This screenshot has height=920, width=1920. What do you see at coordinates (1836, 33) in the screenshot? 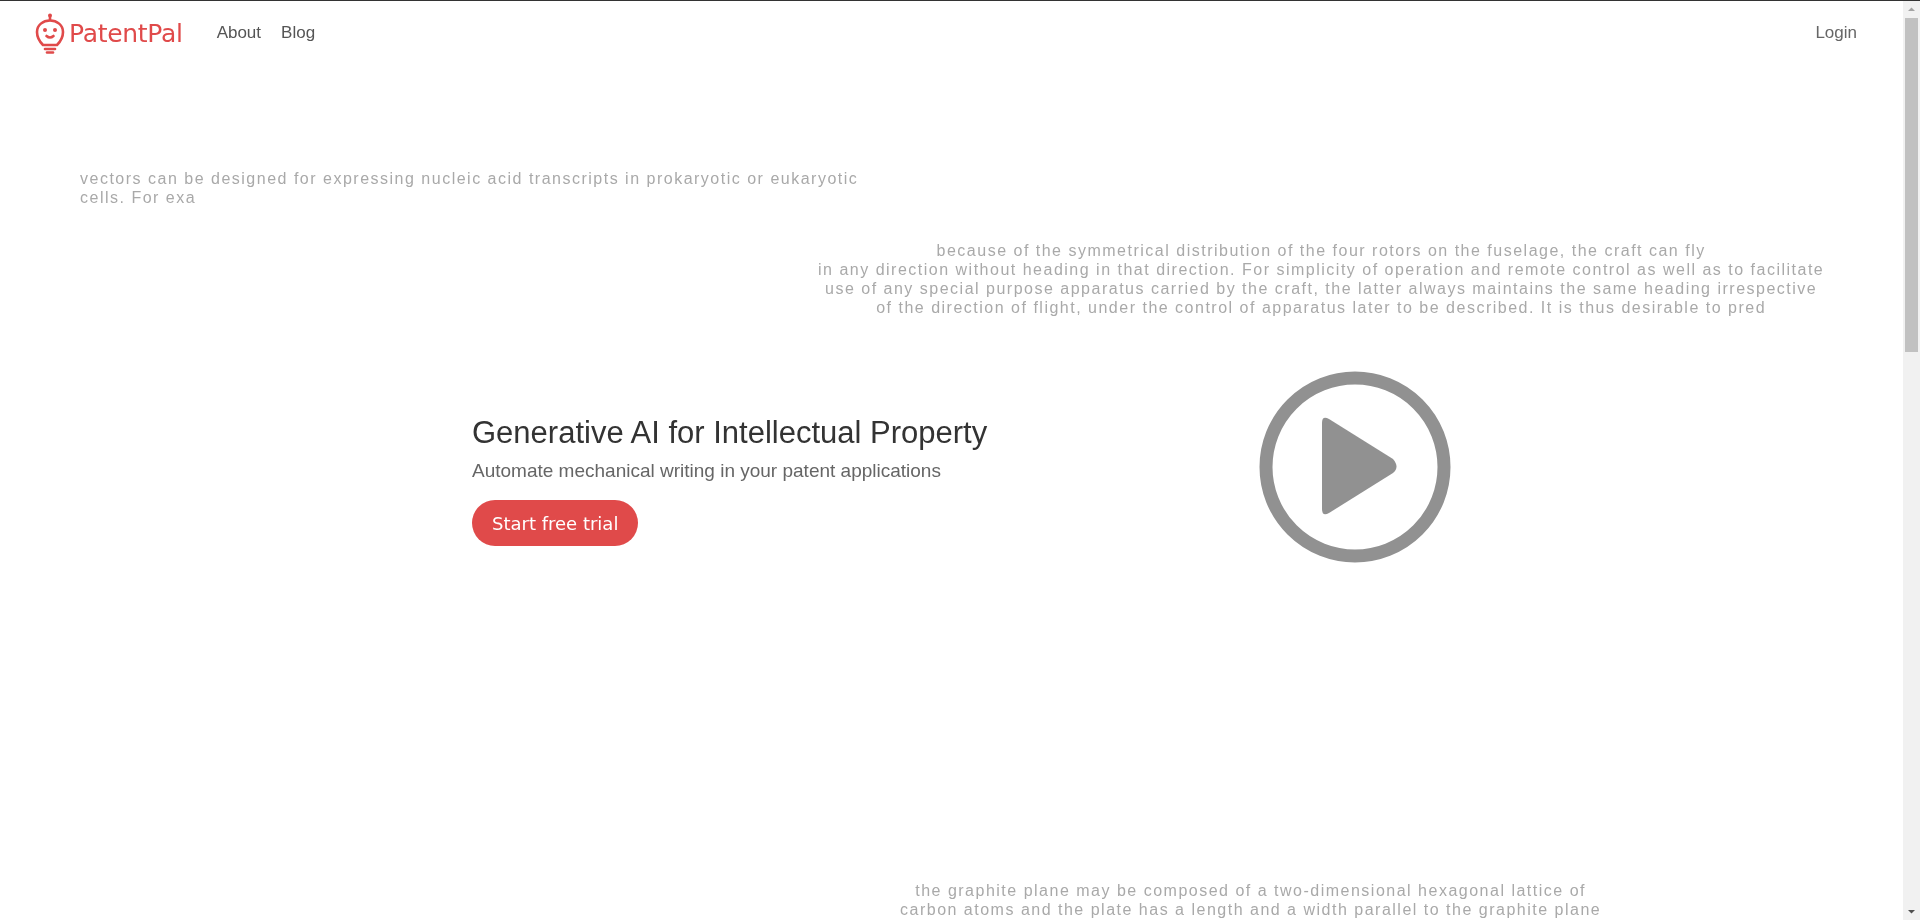
I see `login-link: Login` at bounding box center [1836, 33].